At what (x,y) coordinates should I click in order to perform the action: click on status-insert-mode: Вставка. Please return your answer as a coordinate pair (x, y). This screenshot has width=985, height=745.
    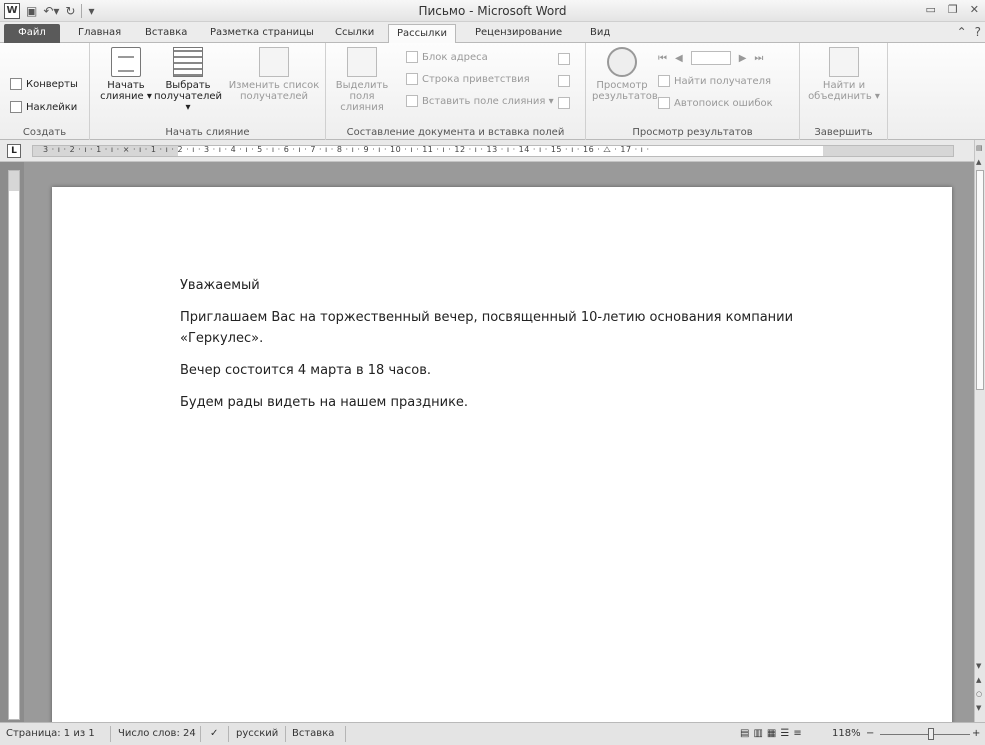
    Looking at the image, I should click on (313, 733).